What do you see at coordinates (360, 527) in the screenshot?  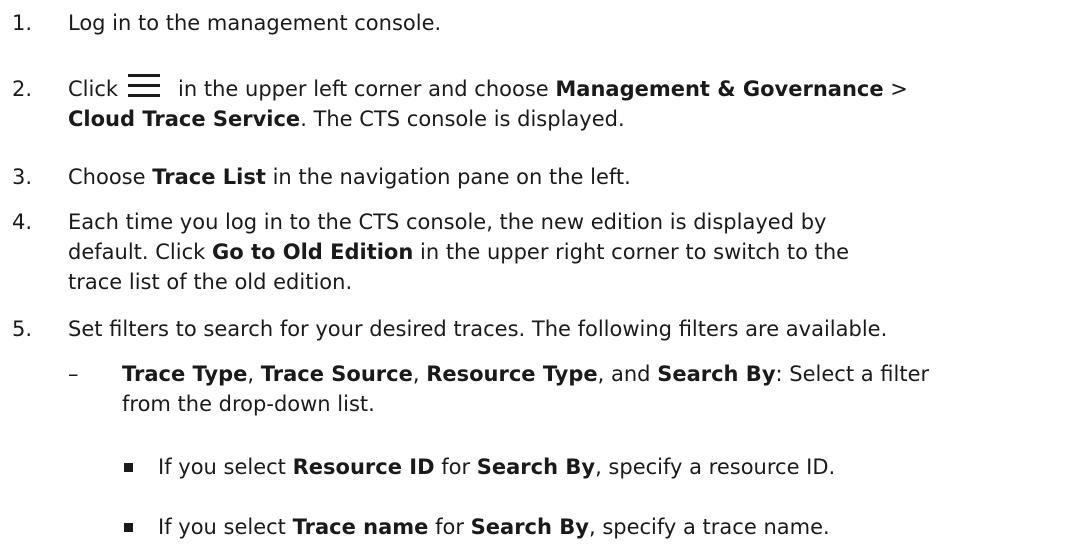 I see `trace-name-label: Trace name` at bounding box center [360, 527].